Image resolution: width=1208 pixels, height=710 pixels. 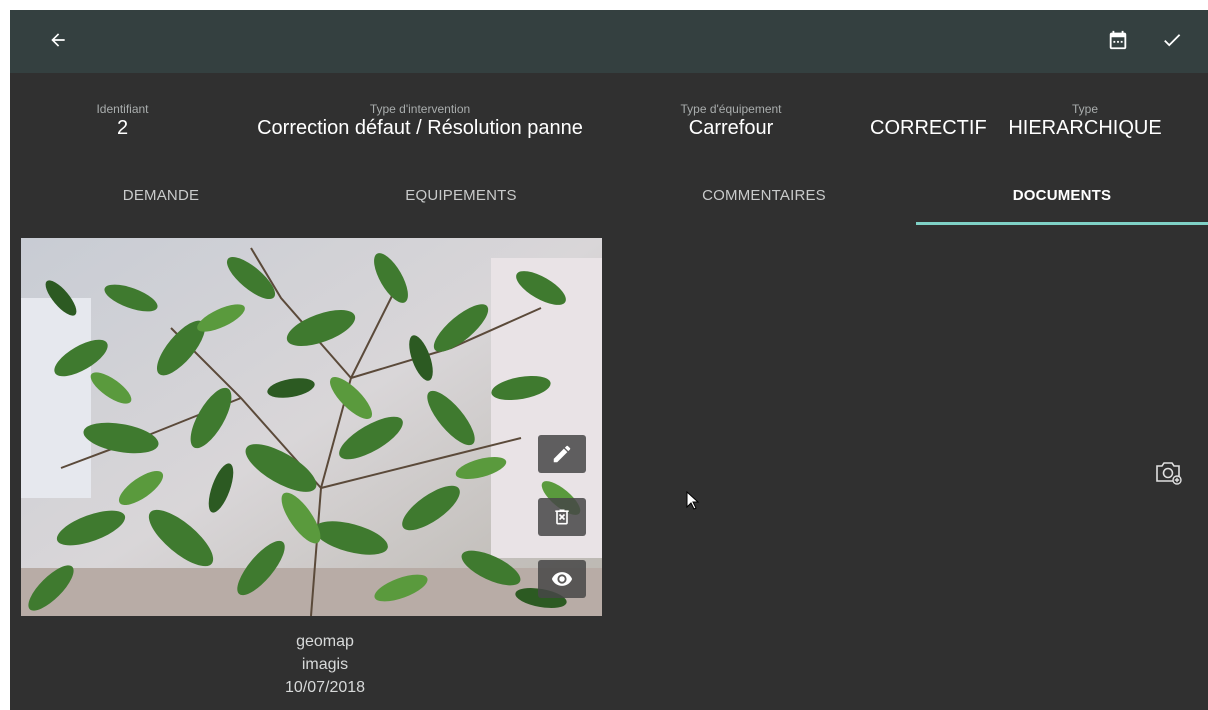 I want to click on type-equipement-field: Type d'équipement Carrefour, so click(x=731, y=121).